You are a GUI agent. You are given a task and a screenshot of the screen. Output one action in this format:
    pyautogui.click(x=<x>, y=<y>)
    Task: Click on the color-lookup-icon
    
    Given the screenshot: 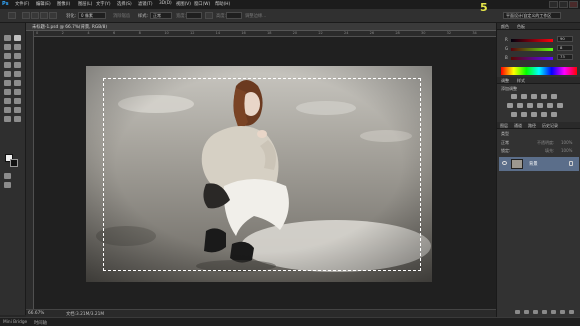 What is the action you would take?
    pyautogui.click(x=560, y=105)
    